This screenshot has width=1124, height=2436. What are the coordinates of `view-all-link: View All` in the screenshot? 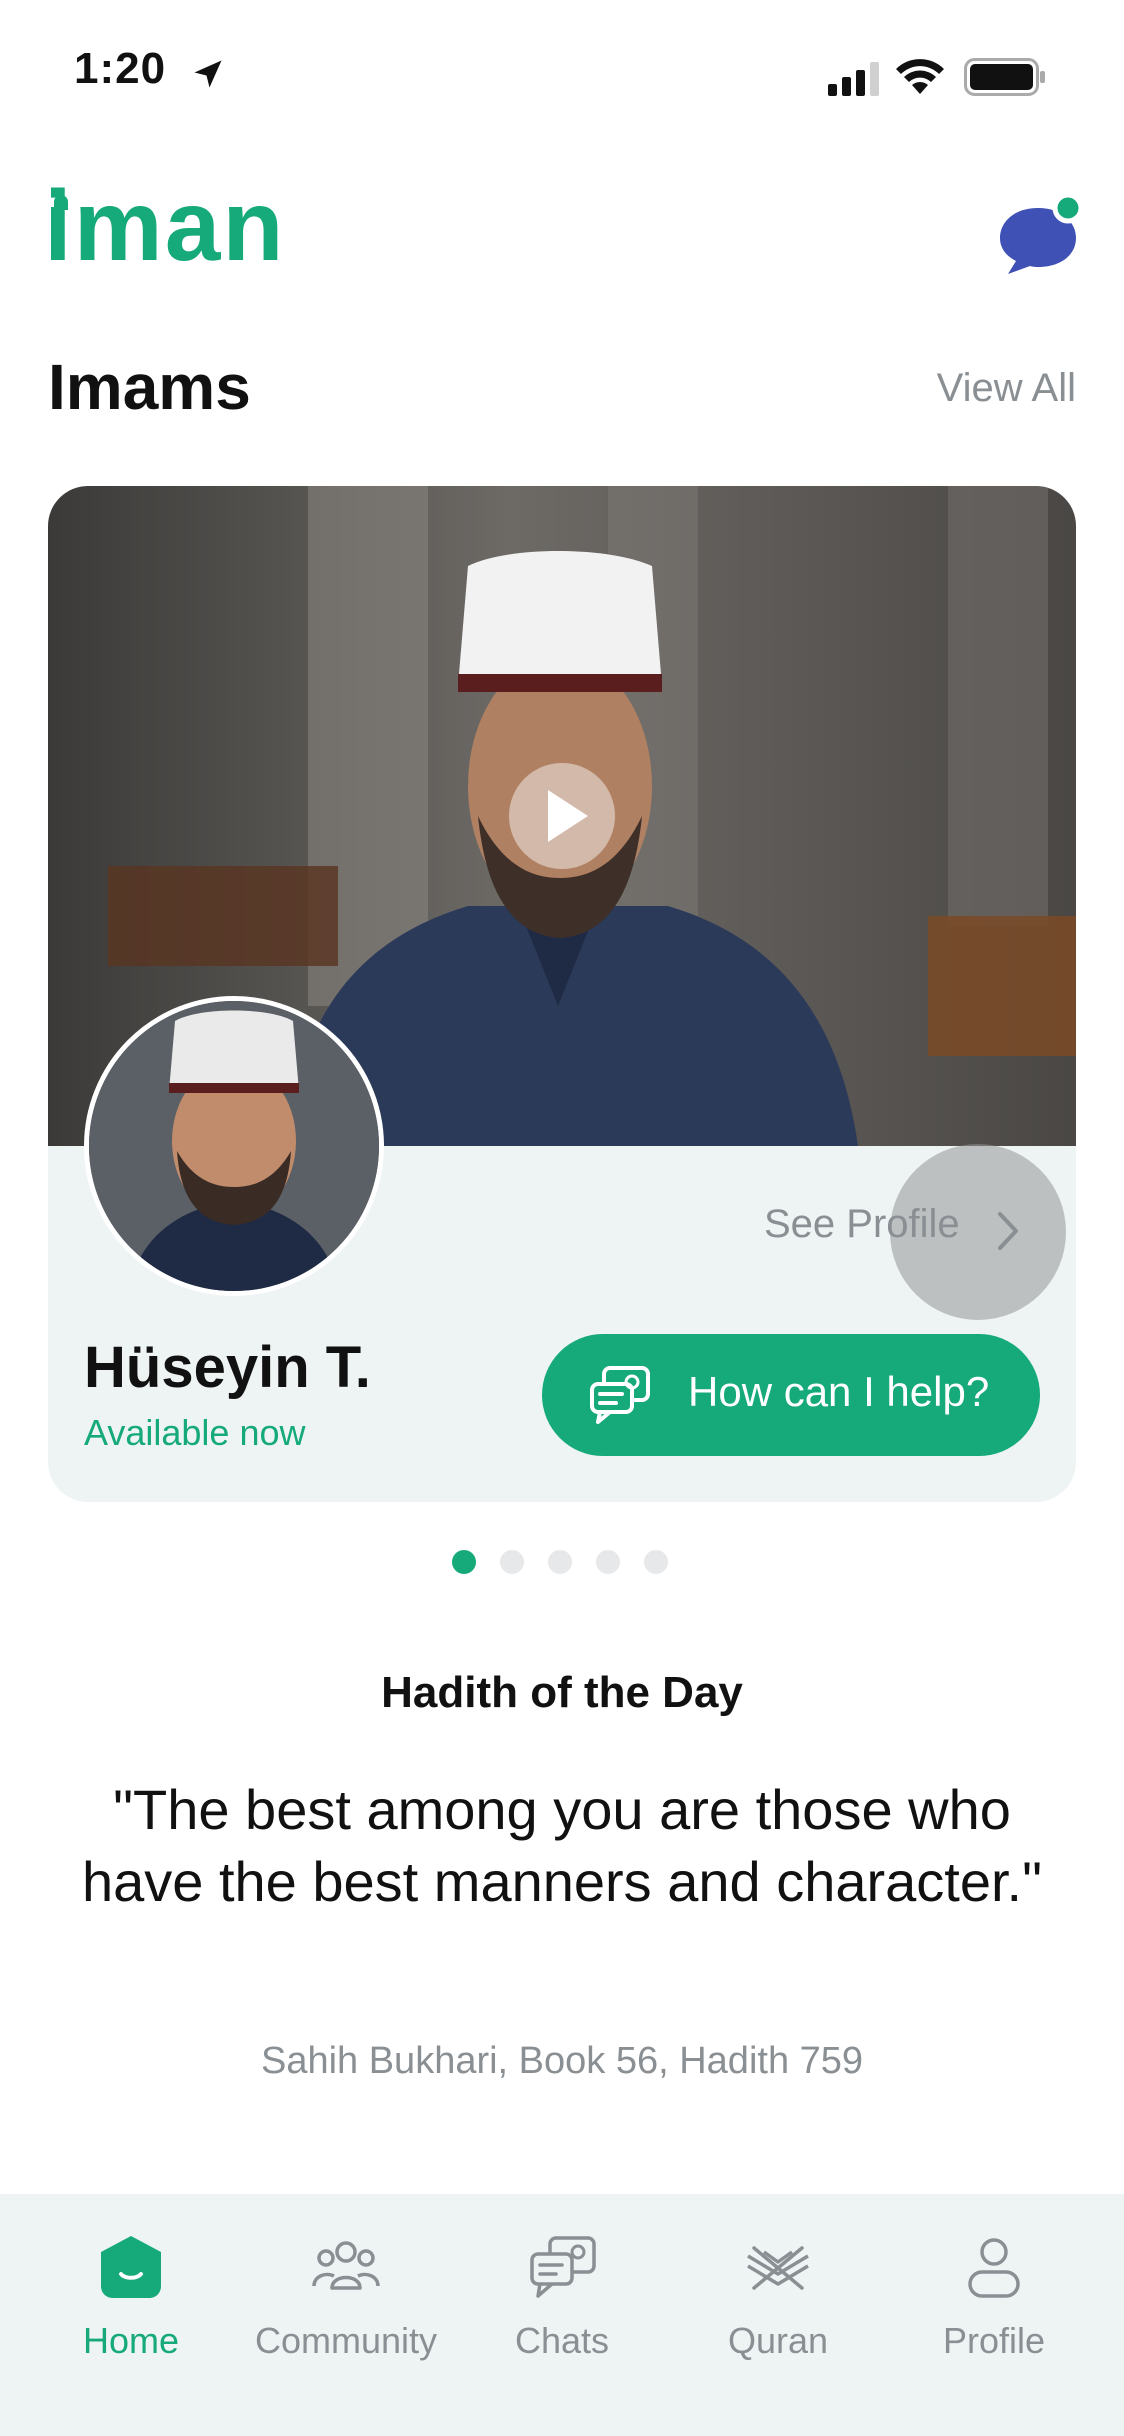 It's located at (1006, 388).